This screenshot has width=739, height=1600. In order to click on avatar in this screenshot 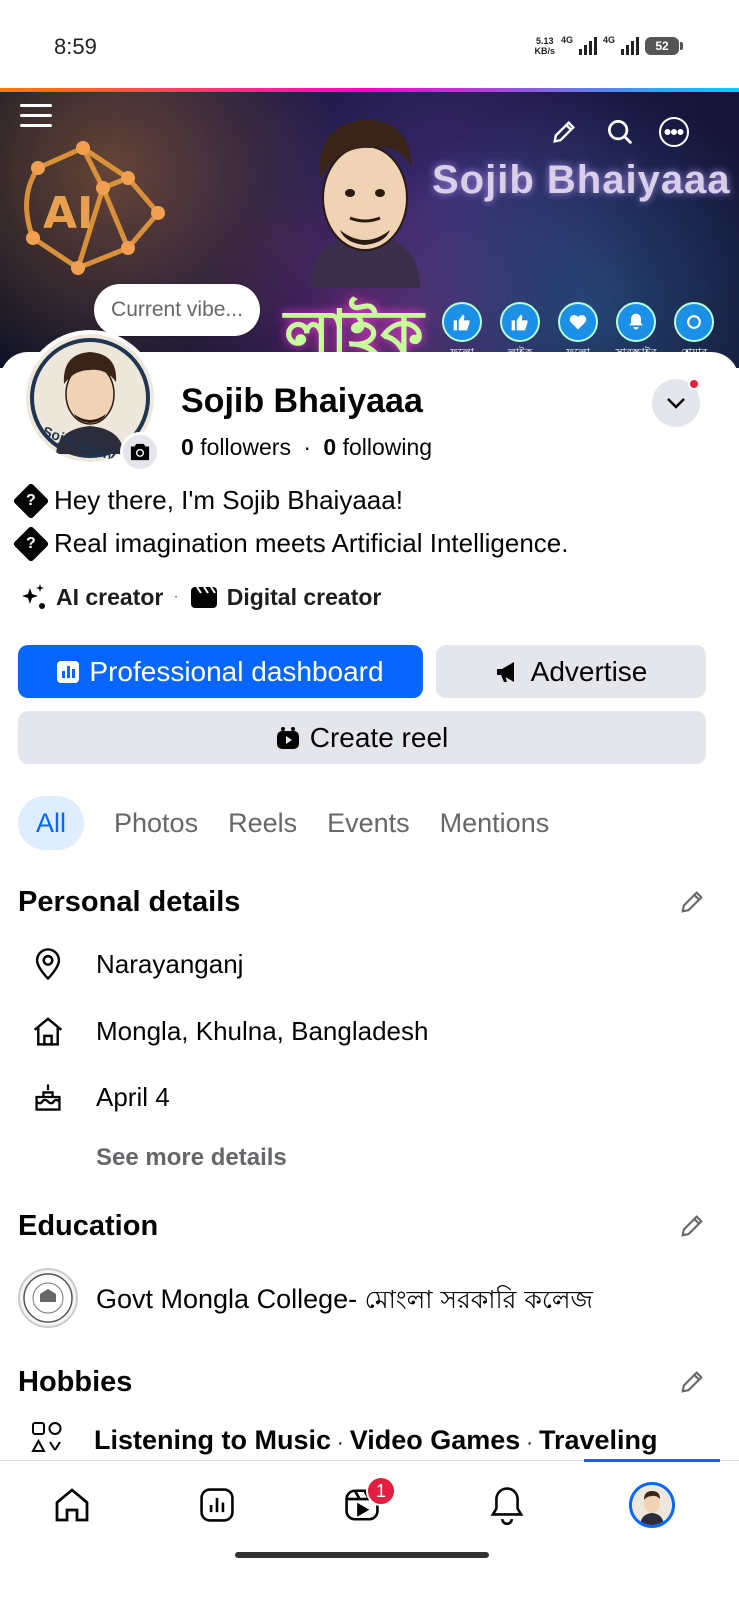, I will do `click(652, 1505)`.